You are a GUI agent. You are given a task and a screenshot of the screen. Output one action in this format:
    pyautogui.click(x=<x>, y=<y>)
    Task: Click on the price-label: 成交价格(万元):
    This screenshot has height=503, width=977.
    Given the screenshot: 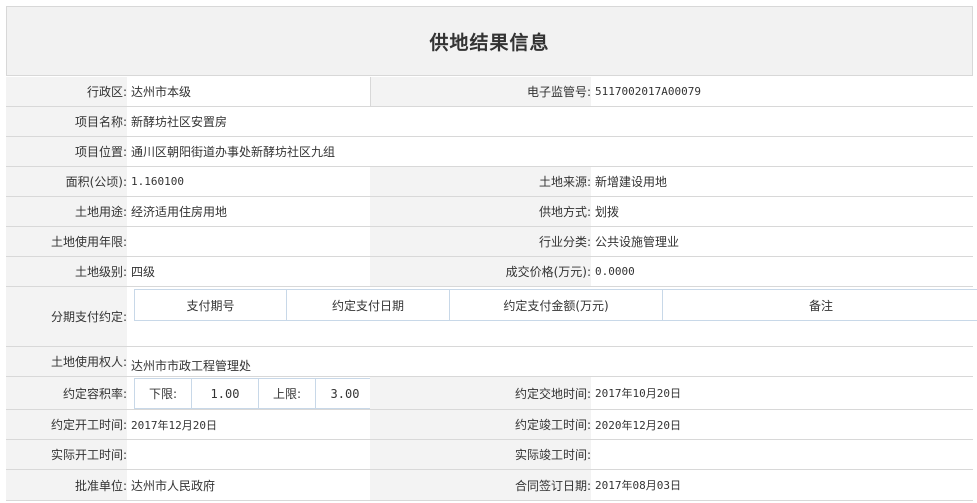 What is the action you would take?
    pyautogui.click(x=480, y=271)
    